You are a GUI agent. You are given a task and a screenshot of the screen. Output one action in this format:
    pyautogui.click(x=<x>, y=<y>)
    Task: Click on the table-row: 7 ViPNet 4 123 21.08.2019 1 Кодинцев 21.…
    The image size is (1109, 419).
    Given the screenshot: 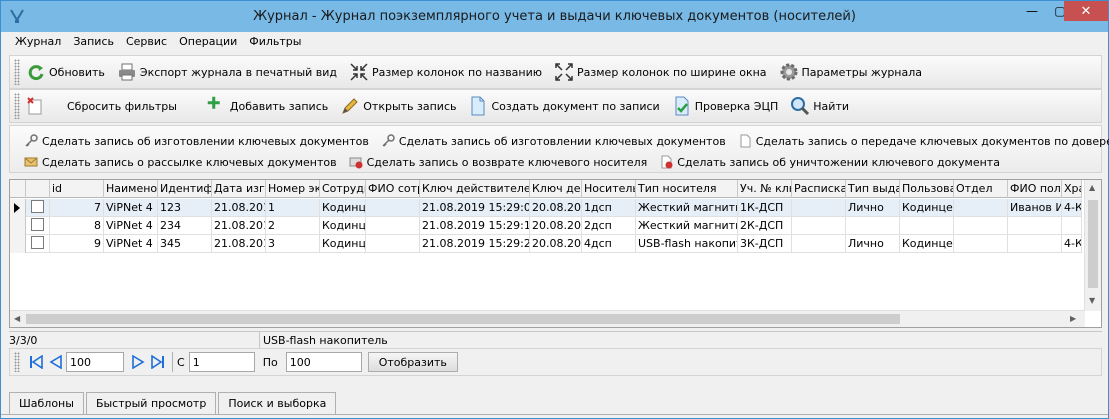 What is the action you would take?
    pyautogui.click(x=546, y=208)
    